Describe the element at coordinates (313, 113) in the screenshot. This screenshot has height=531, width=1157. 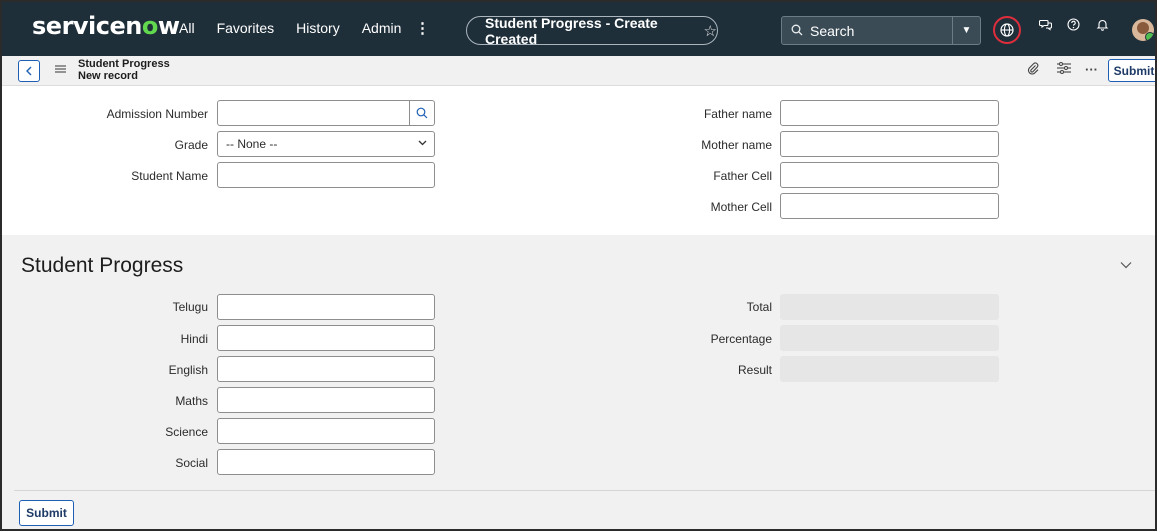
I see `admission-number-input` at that location.